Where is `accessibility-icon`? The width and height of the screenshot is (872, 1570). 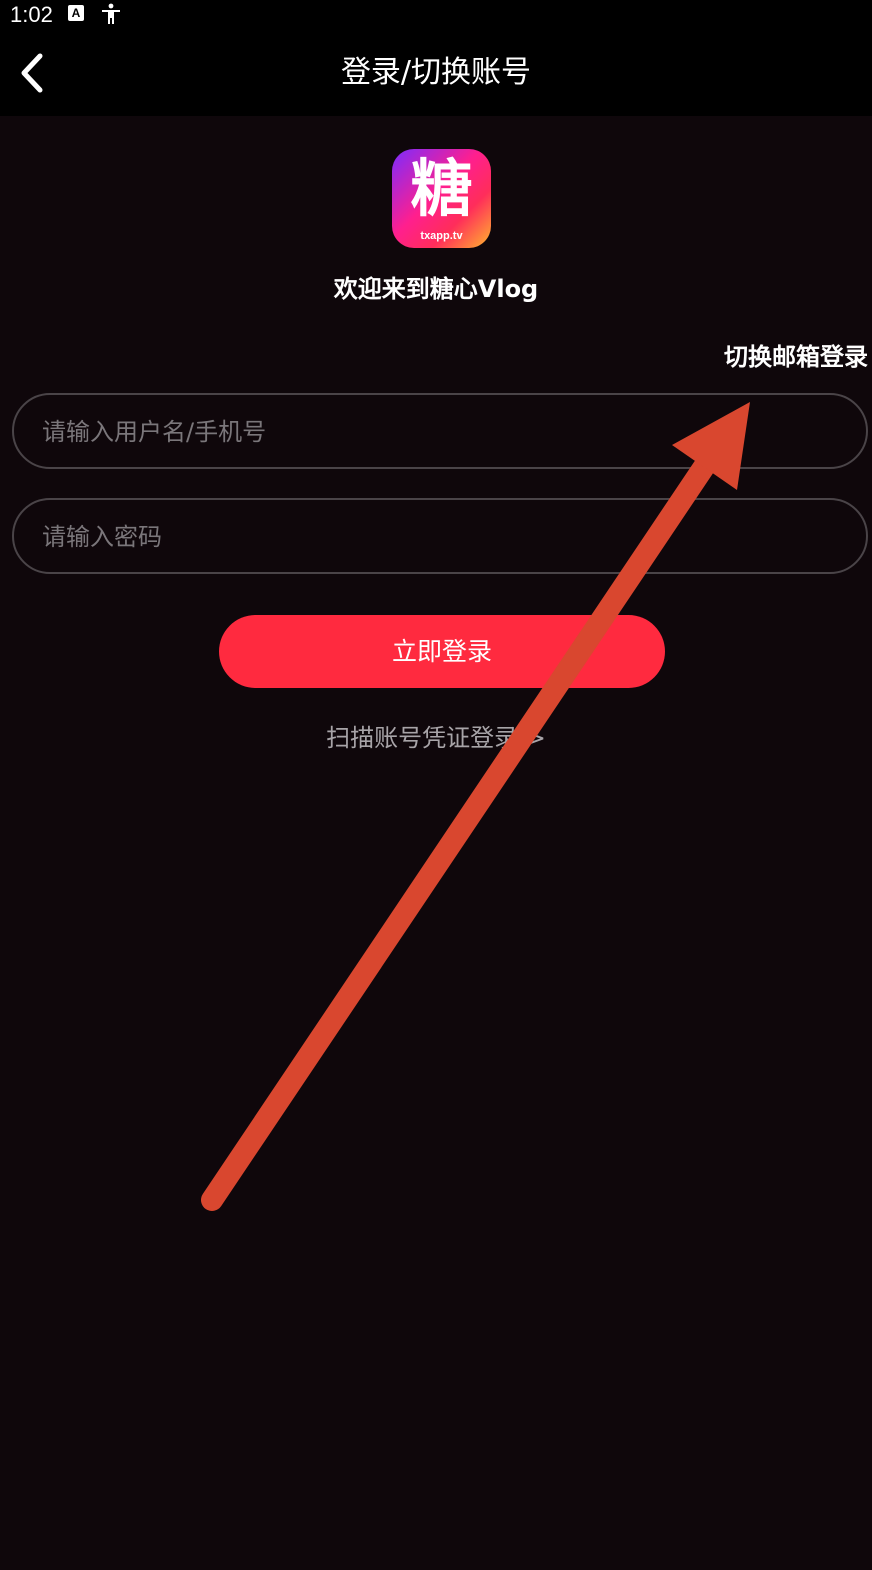 accessibility-icon is located at coordinates (111, 13).